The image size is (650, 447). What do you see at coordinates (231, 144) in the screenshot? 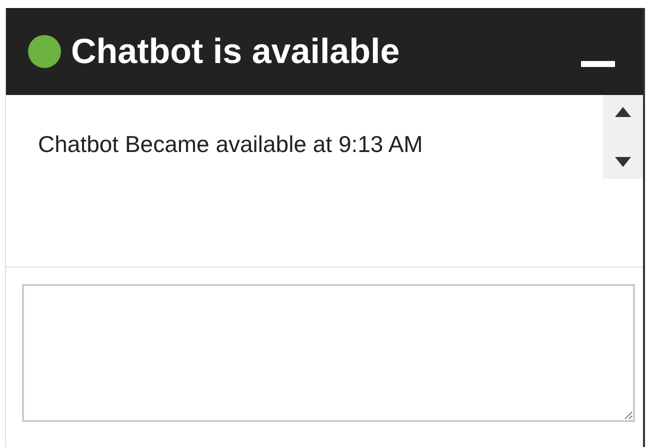
I see `chat-message: Chatbot Became available at 9:13 AM` at bounding box center [231, 144].